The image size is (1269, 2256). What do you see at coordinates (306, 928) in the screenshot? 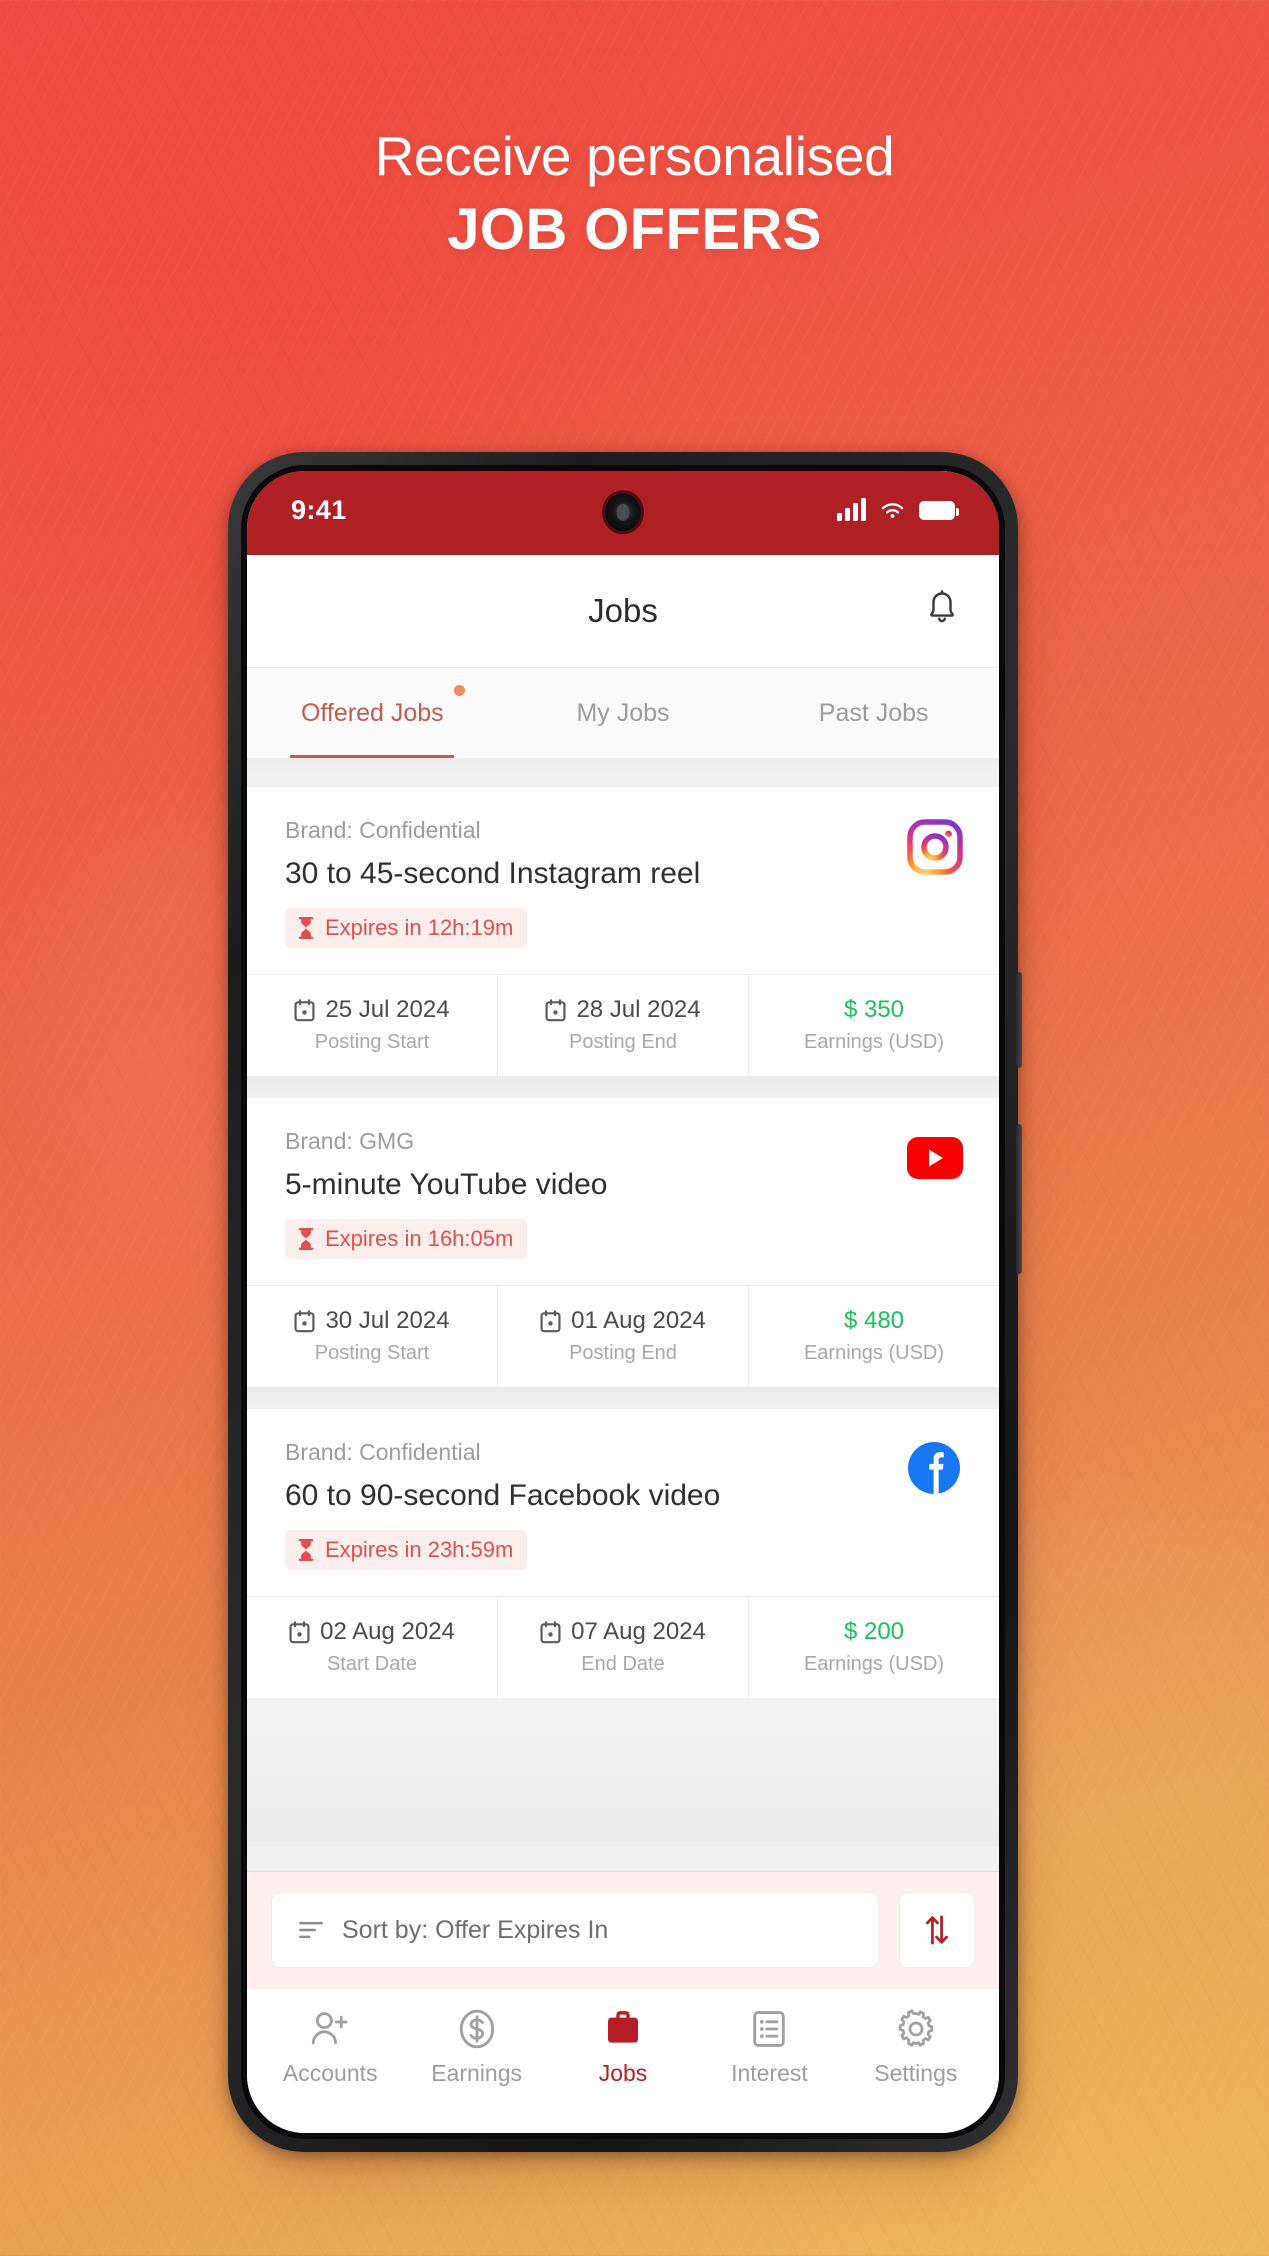
I see `hourglass-icon` at bounding box center [306, 928].